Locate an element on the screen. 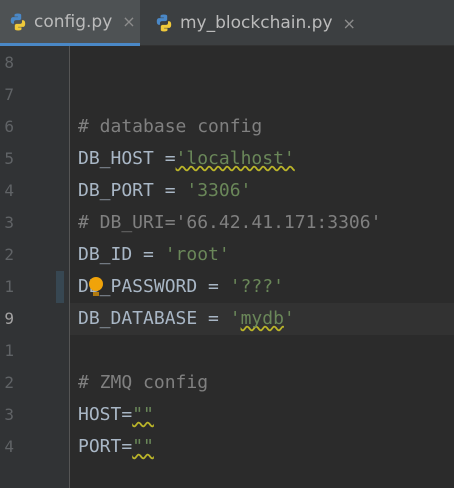  editor-tab-bar: config.py × my_blockchain.py × is located at coordinates (227, 23).